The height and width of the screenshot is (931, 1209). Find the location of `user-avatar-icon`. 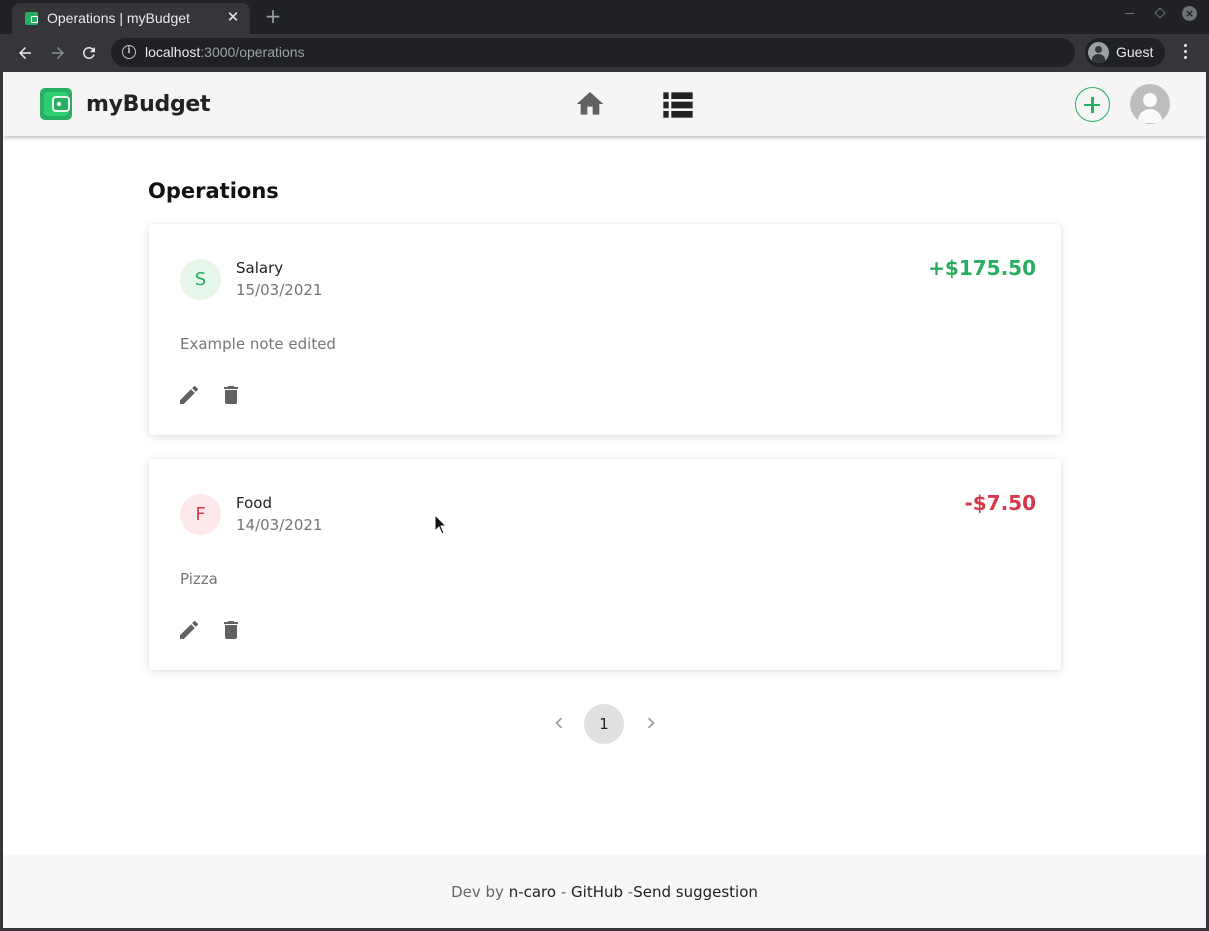

user-avatar-icon is located at coordinates (1150, 104).